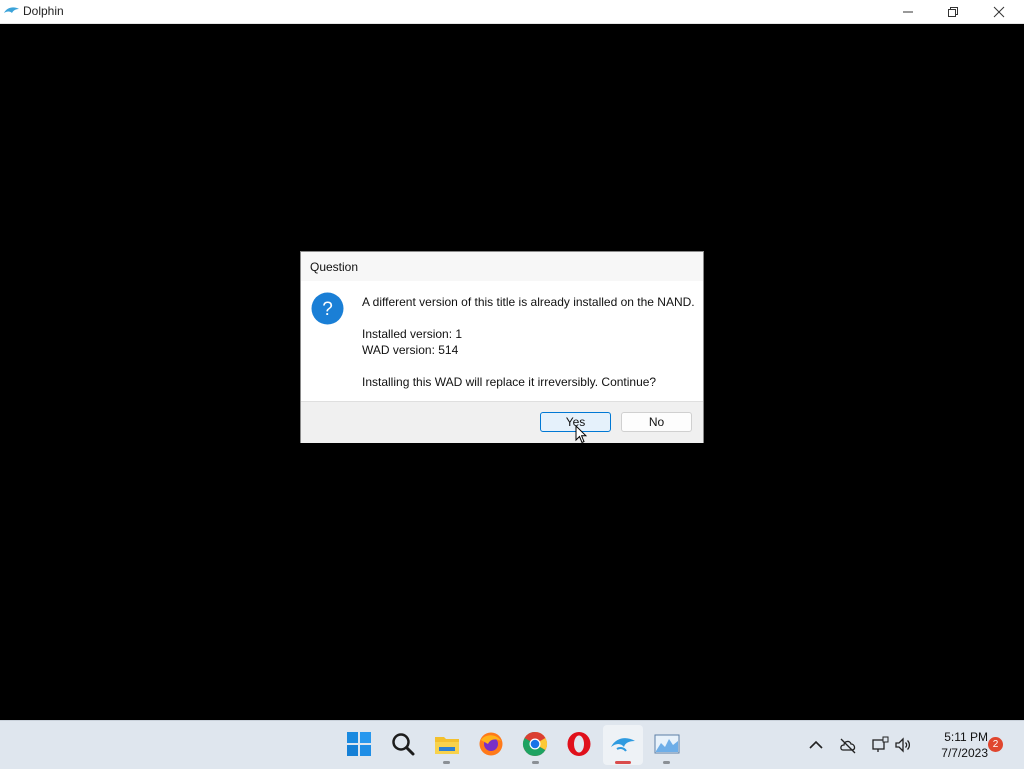 The width and height of the screenshot is (1024, 769). Describe the element at coordinates (995, 744) in the screenshot. I see `notification-badge: 2` at that location.